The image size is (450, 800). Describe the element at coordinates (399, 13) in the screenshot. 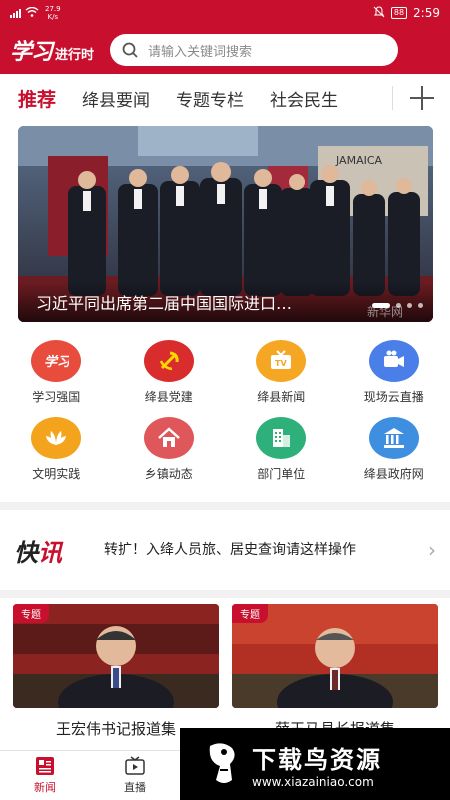

I see `battery-indicator: 88` at that location.